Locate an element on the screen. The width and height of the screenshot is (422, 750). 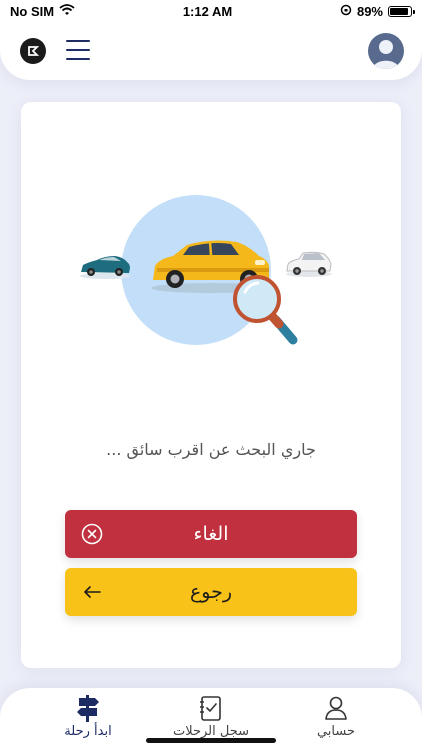
nav-label-trip-history: سجل الرحلات is located at coordinates (211, 731).